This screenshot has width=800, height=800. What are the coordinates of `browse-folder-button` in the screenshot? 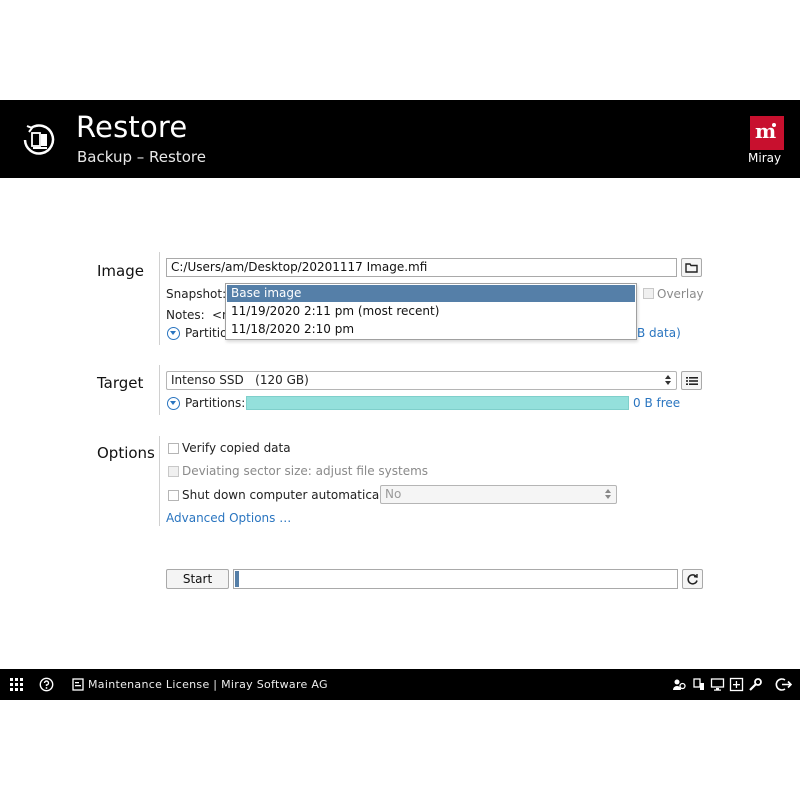 It's located at (691, 267).